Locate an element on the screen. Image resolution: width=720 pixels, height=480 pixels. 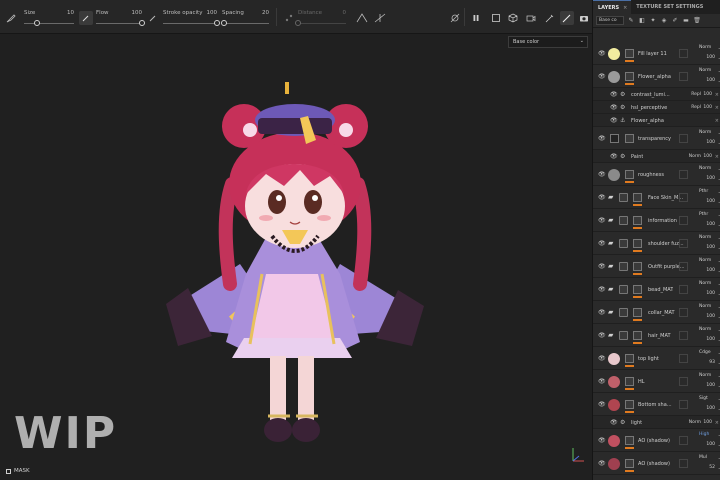
add-mask-icon: ◧ is located at coordinates (642, 20).